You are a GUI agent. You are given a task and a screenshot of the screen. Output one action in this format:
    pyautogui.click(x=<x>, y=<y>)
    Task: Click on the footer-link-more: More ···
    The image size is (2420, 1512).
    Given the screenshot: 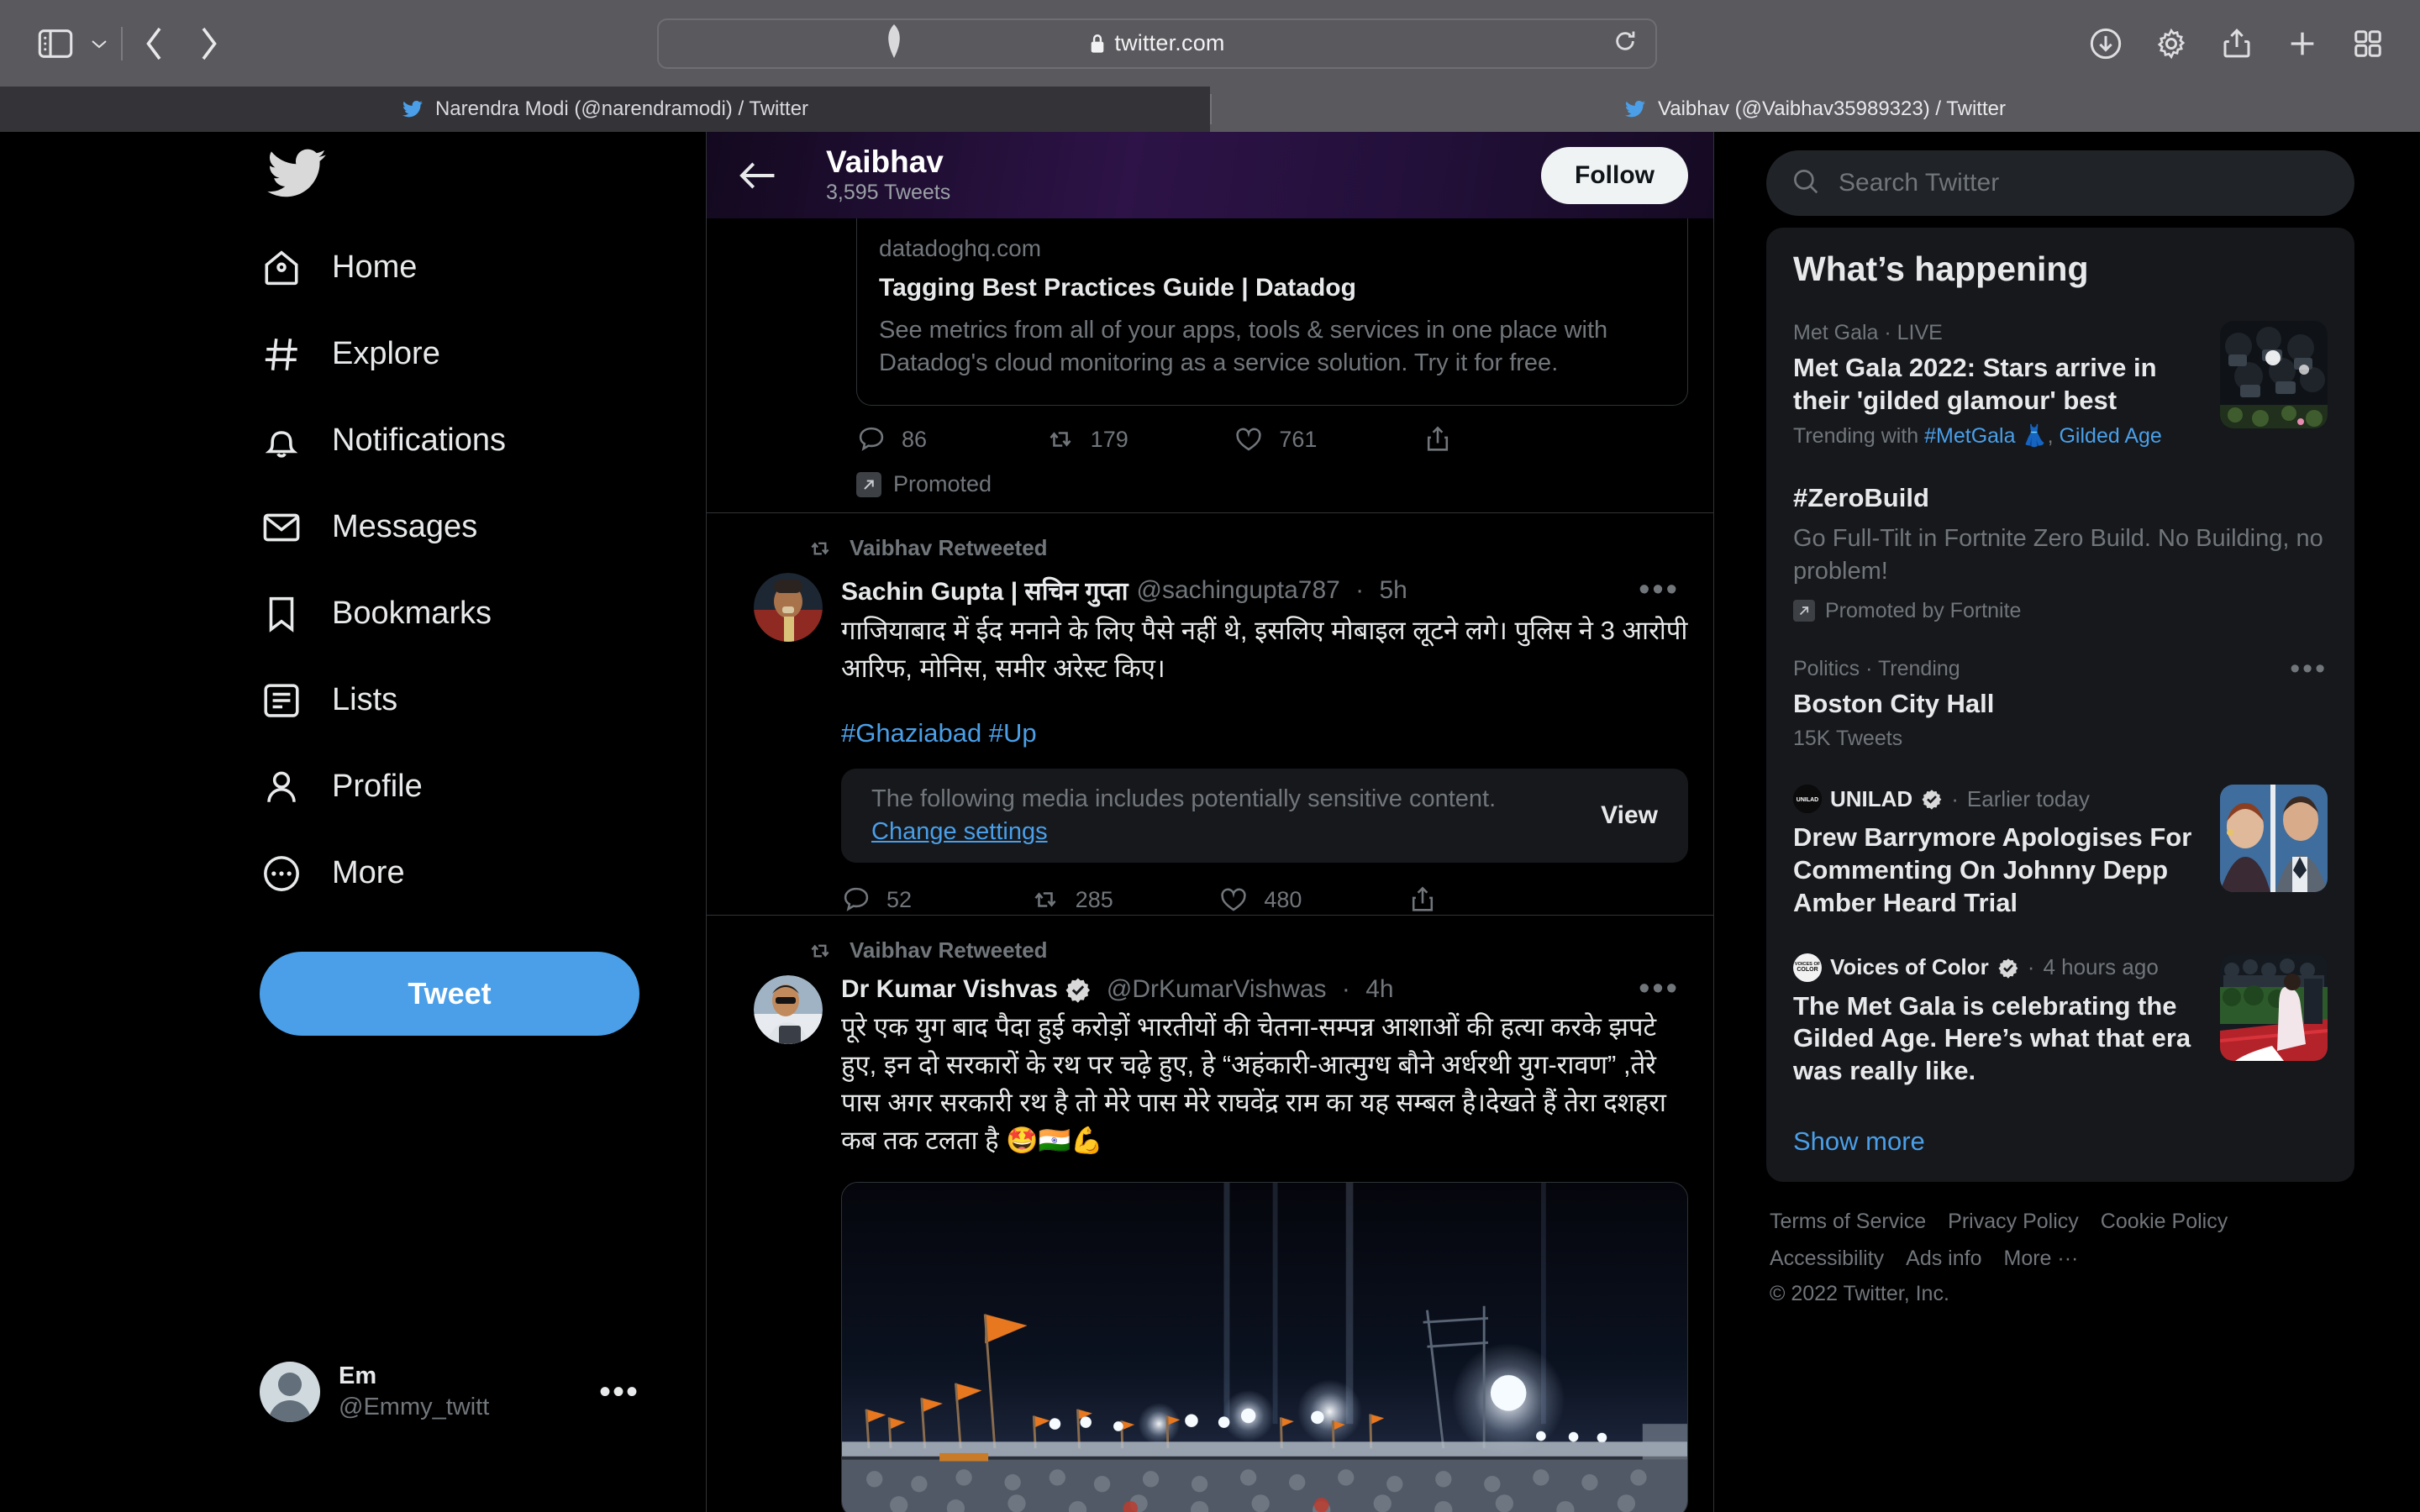 What is the action you would take?
    pyautogui.click(x=2042, y=1259)
    